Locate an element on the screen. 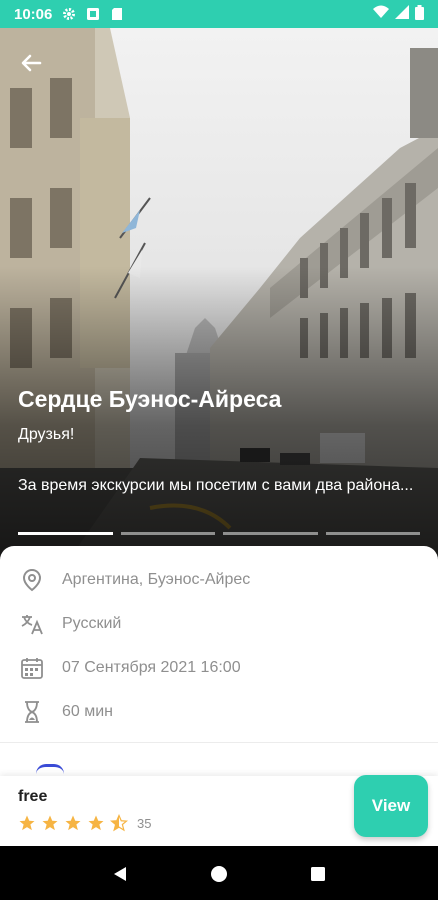  system-nav-bar is located at coordinates (219, 874).